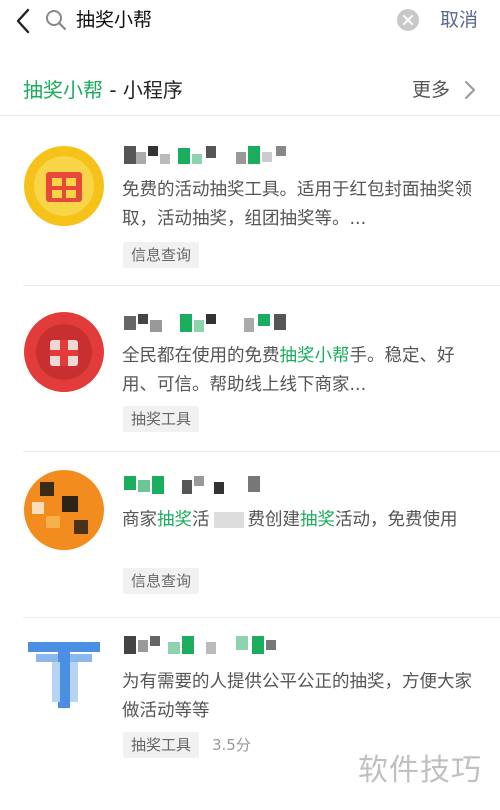  What do you see at coordinates (201, 520) in the screenshot?
I see `desc-text: 活` at bounding box center [201, 520].